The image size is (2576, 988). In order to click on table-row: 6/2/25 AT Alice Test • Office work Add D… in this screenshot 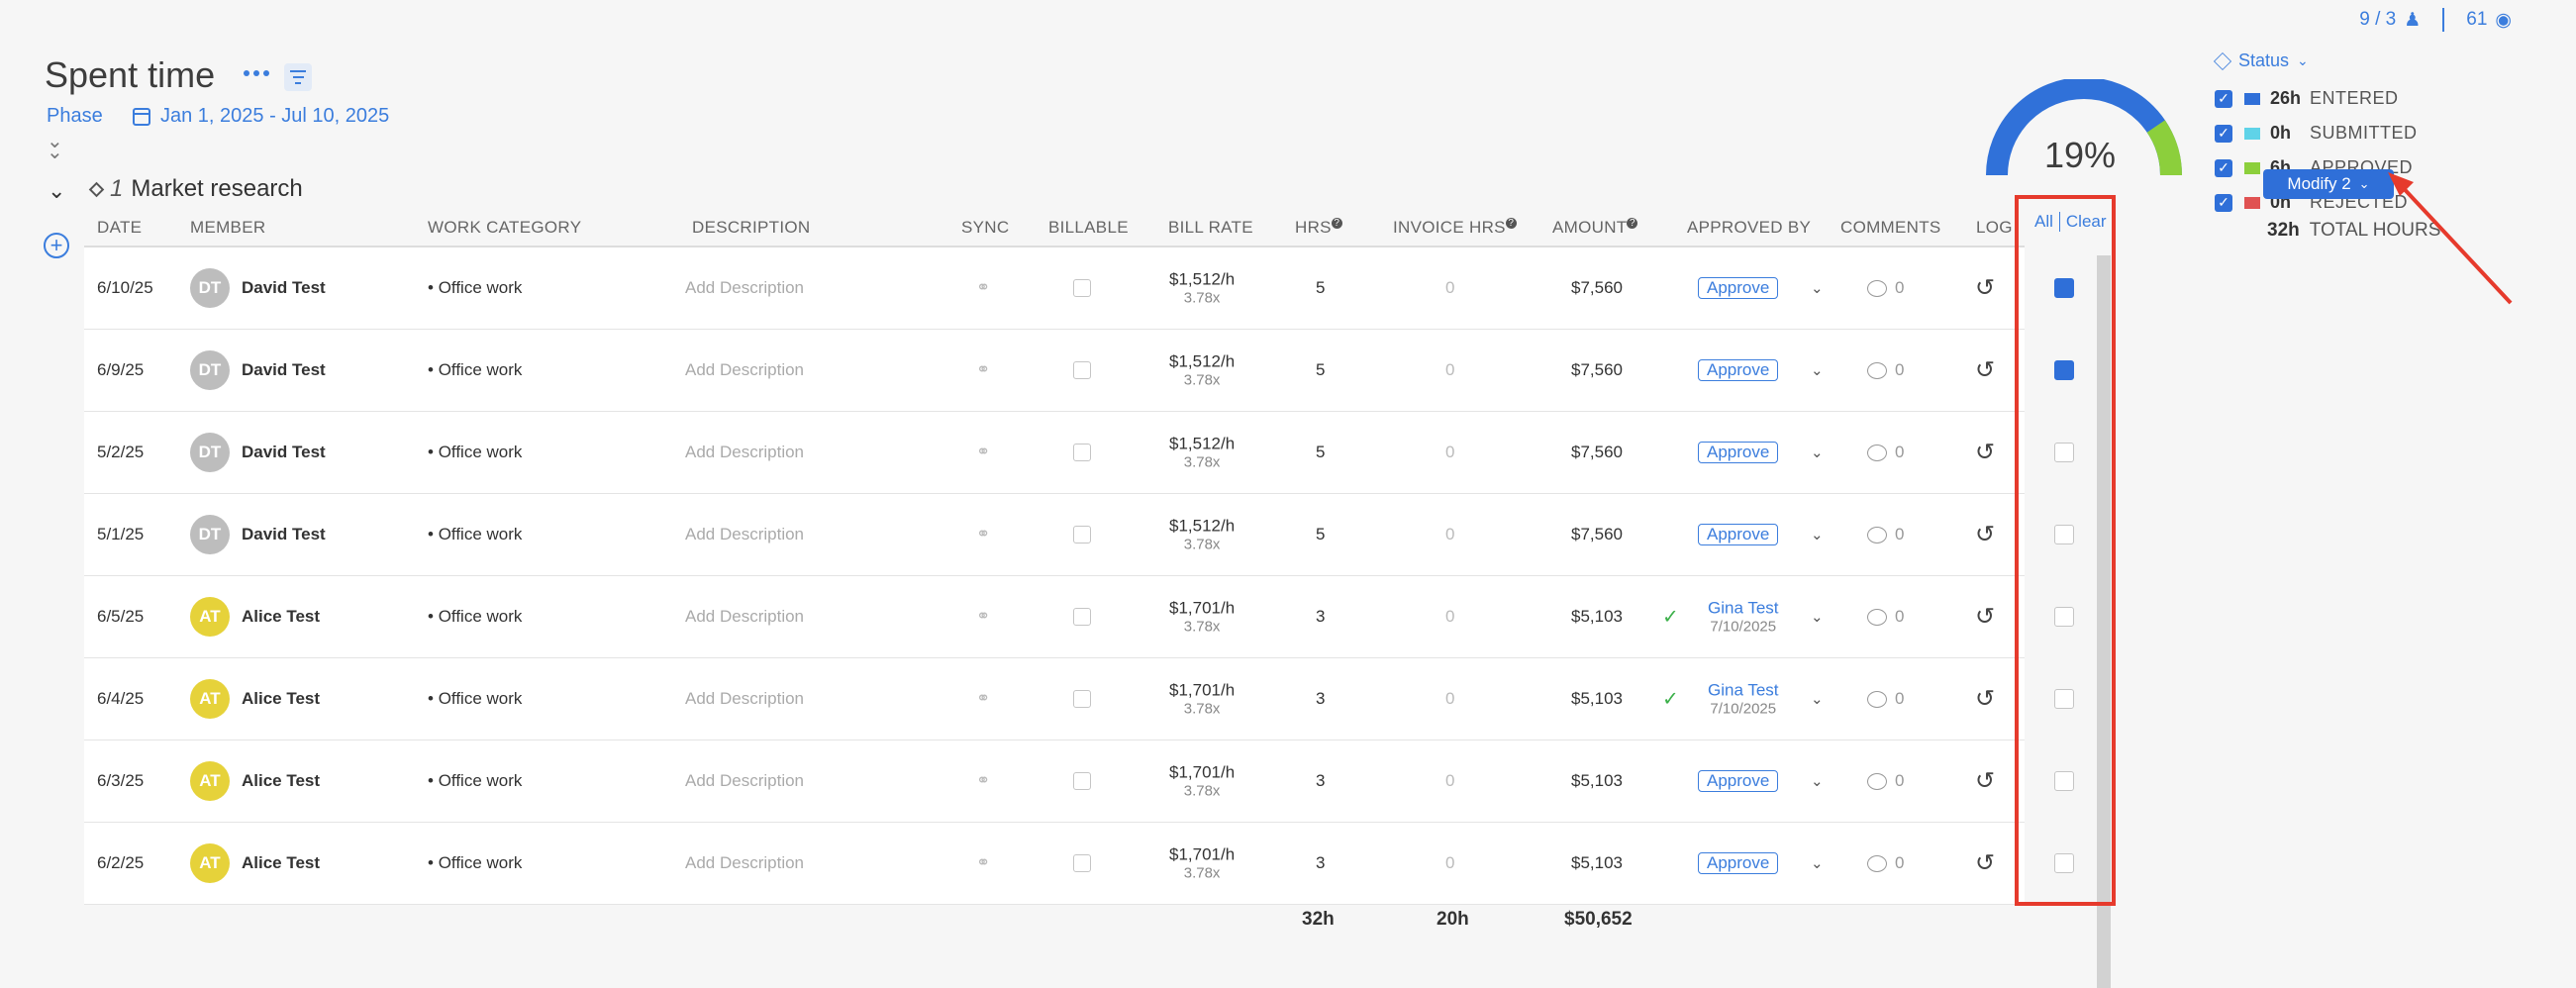, I will do `click(1079, 864)`.